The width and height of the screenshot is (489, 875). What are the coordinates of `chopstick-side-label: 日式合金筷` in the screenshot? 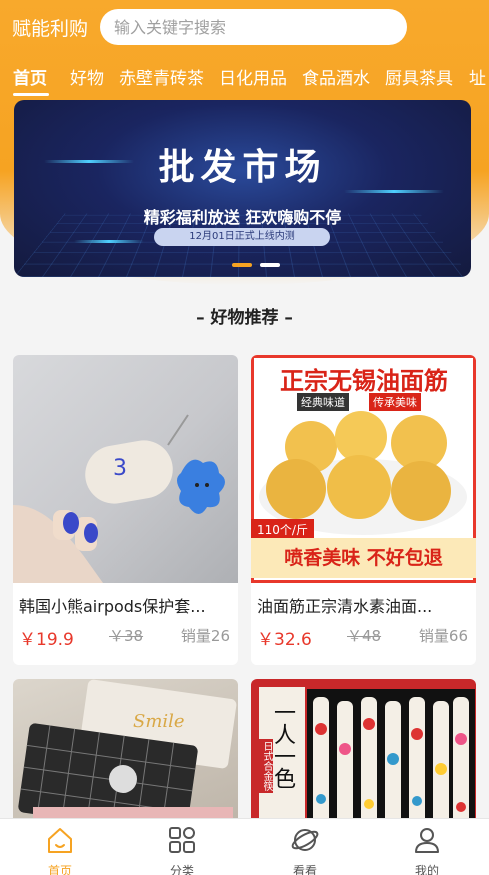 It's located at (266, 766).